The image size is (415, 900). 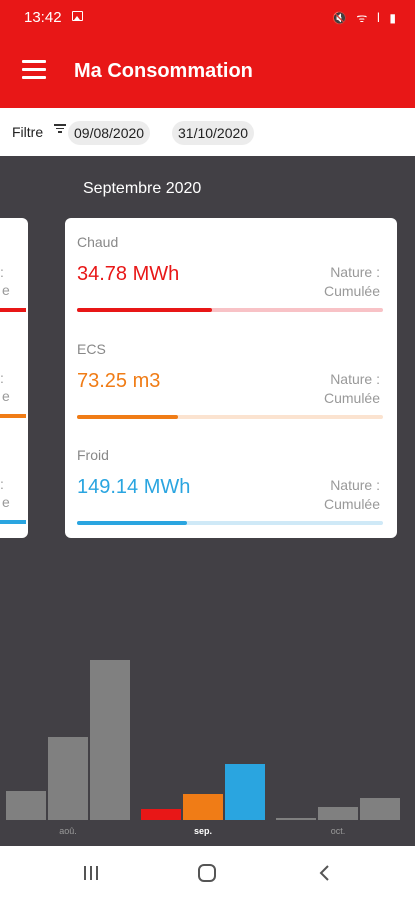 What do you see at coordinates (207, 18) in the screenshot?
I see `status-bar: 13:42 🔇 ᯤ ⅼ ▮` at bounding box center [207, 18].